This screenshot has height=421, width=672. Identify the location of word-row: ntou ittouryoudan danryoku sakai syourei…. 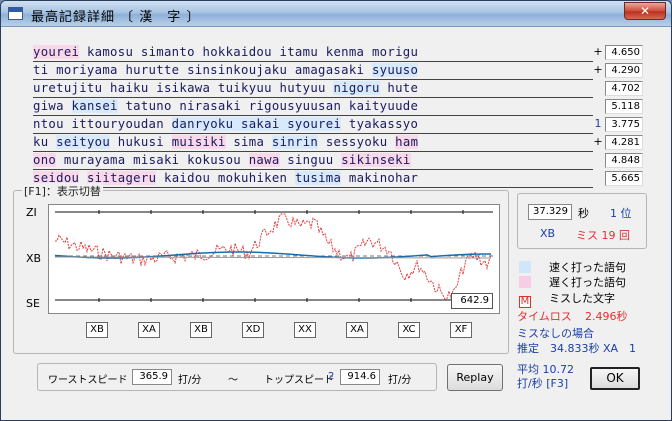
(313, 125).